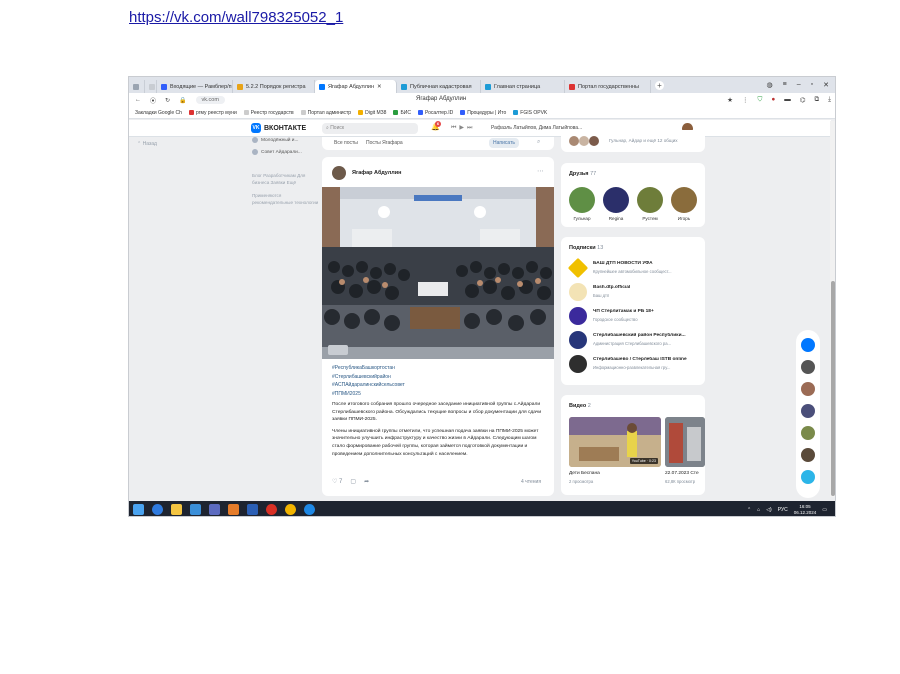 The height and width of the screenshot is (674, 900). Describe the element at coordinates (773, 100) in the screenshot. I see `extension-icon: ●` at that location.